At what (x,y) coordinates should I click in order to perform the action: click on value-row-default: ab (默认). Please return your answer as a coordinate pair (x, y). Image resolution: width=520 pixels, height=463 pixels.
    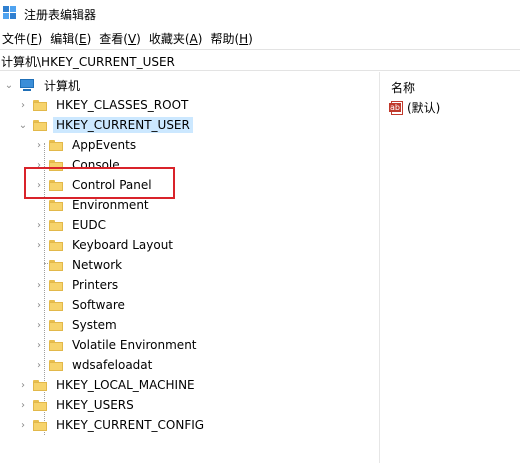
    Looking at the image, I should click on (414, 107).